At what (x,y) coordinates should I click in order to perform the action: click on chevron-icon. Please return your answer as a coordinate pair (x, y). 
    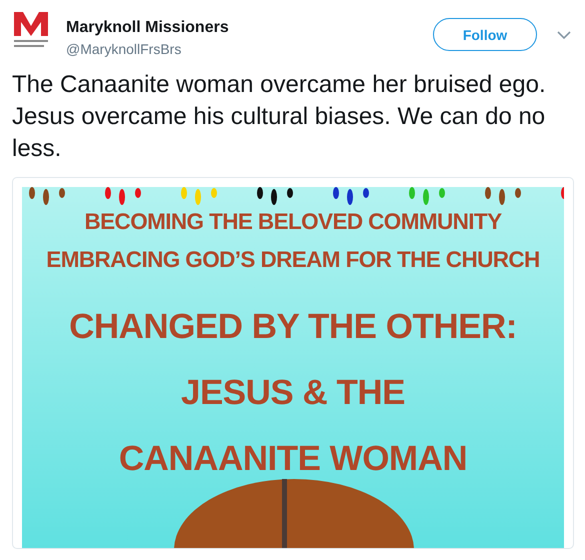
    Looking at the image, I should click on (564, 35).